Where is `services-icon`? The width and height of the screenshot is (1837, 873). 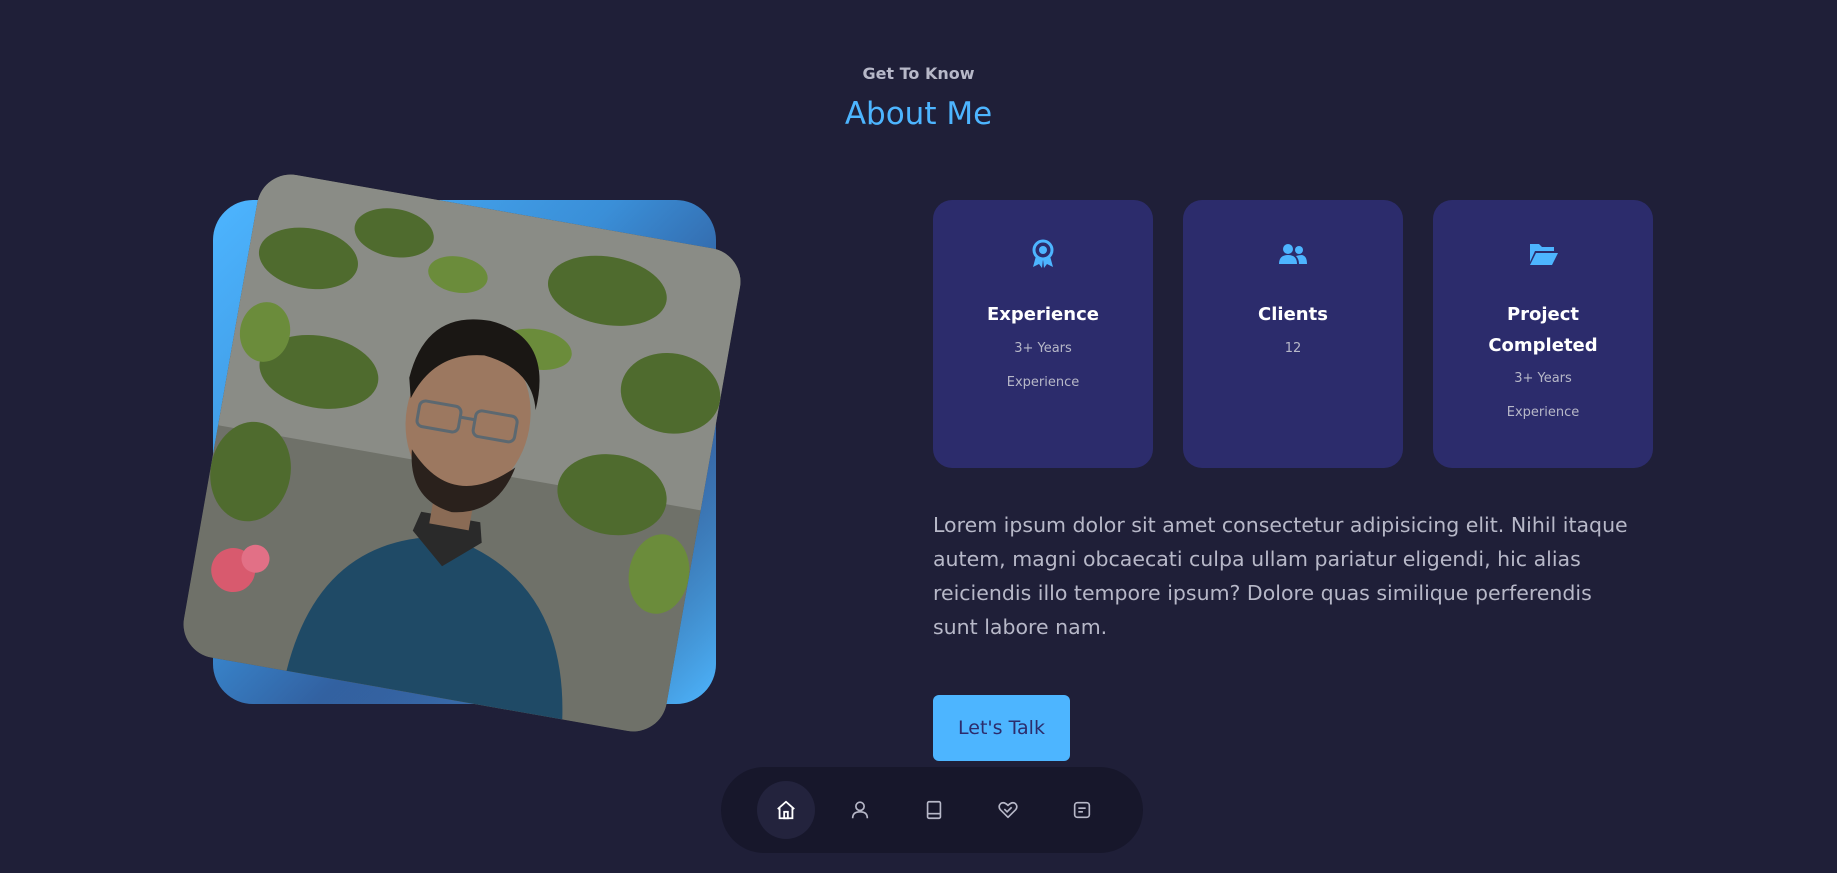
services-icon is located at coordinates (1008, 810).